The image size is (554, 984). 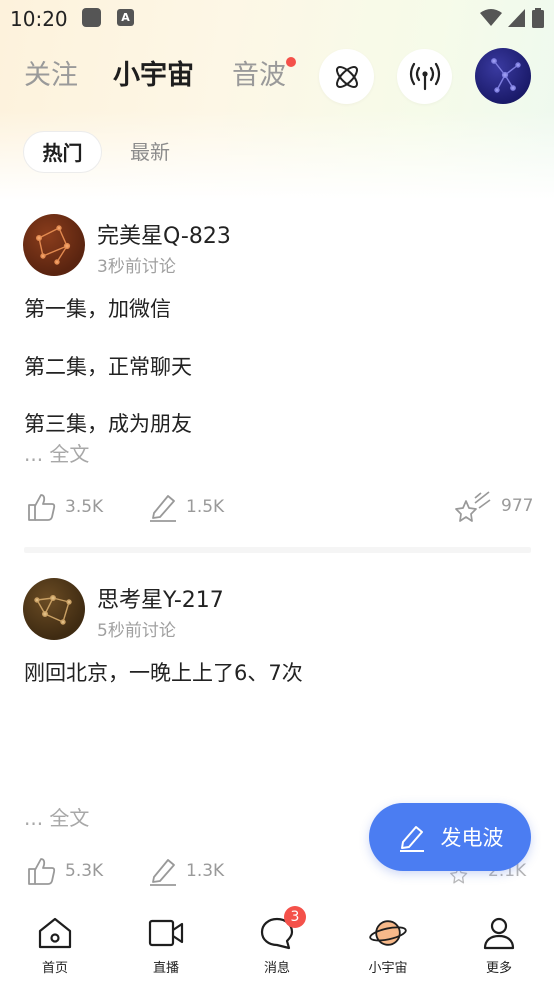 I want to click on nav-more: 更多, so click(x=499, y=940).